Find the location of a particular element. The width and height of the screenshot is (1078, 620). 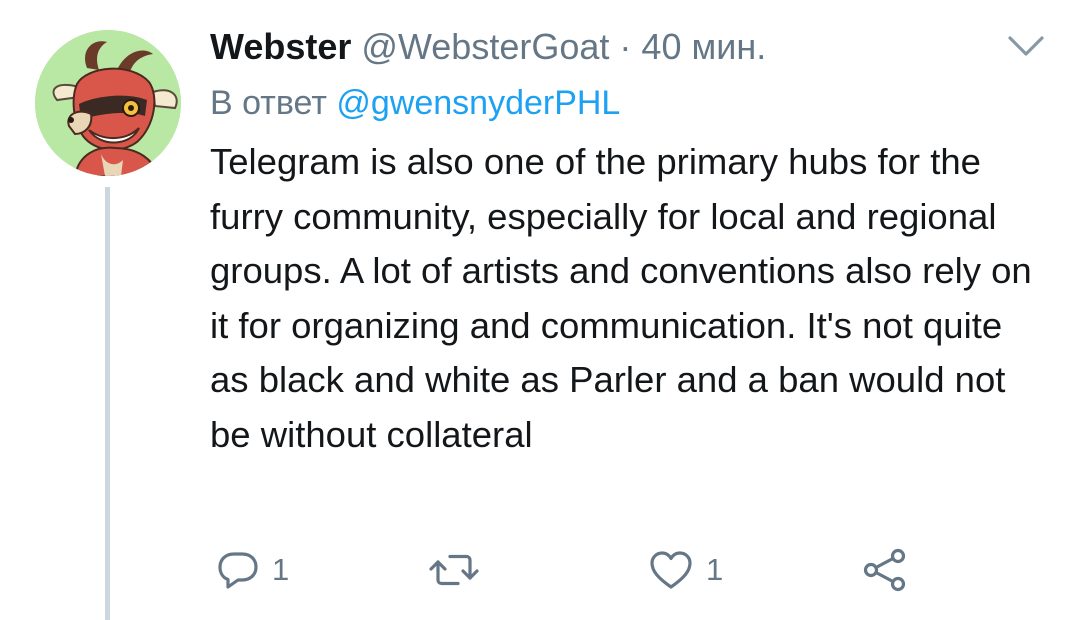

author-name: Webster is located at coordinates (280, 46).